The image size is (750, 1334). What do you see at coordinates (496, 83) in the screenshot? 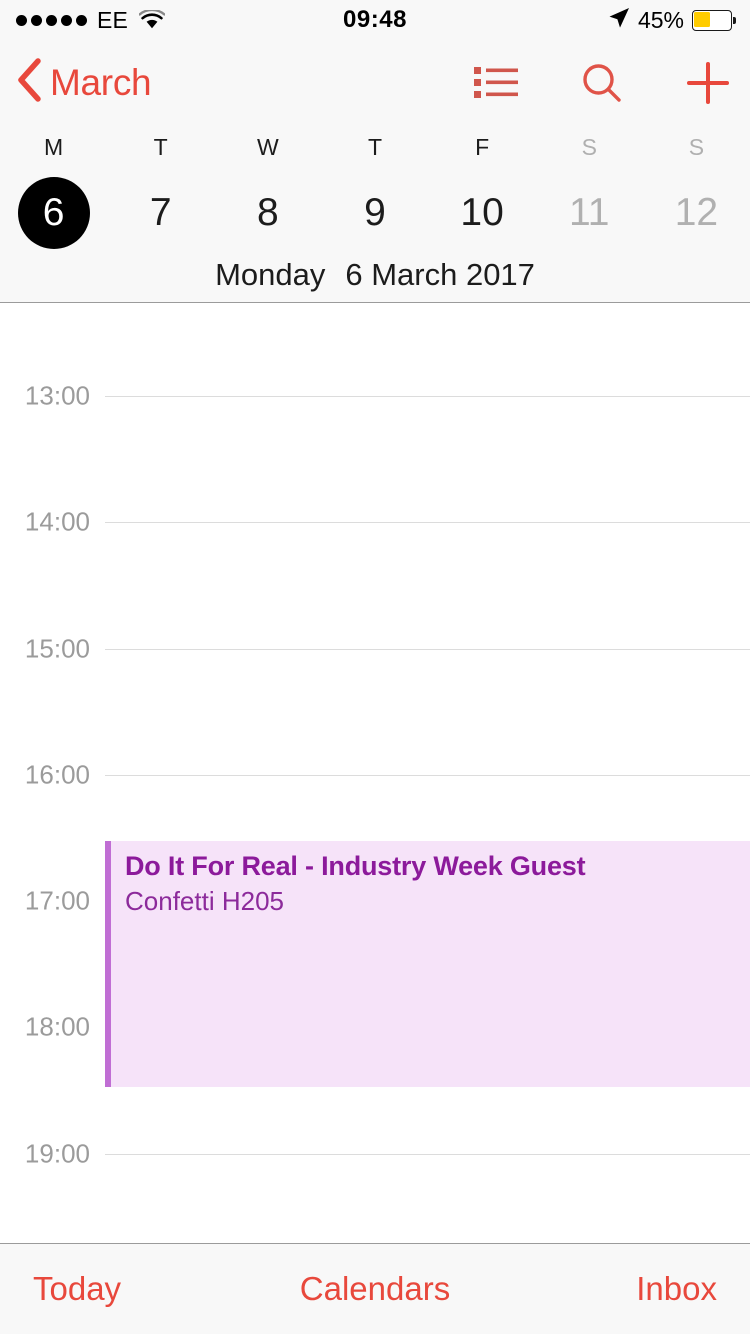
I see `list-view-icon` at bounding box center [496, 83].